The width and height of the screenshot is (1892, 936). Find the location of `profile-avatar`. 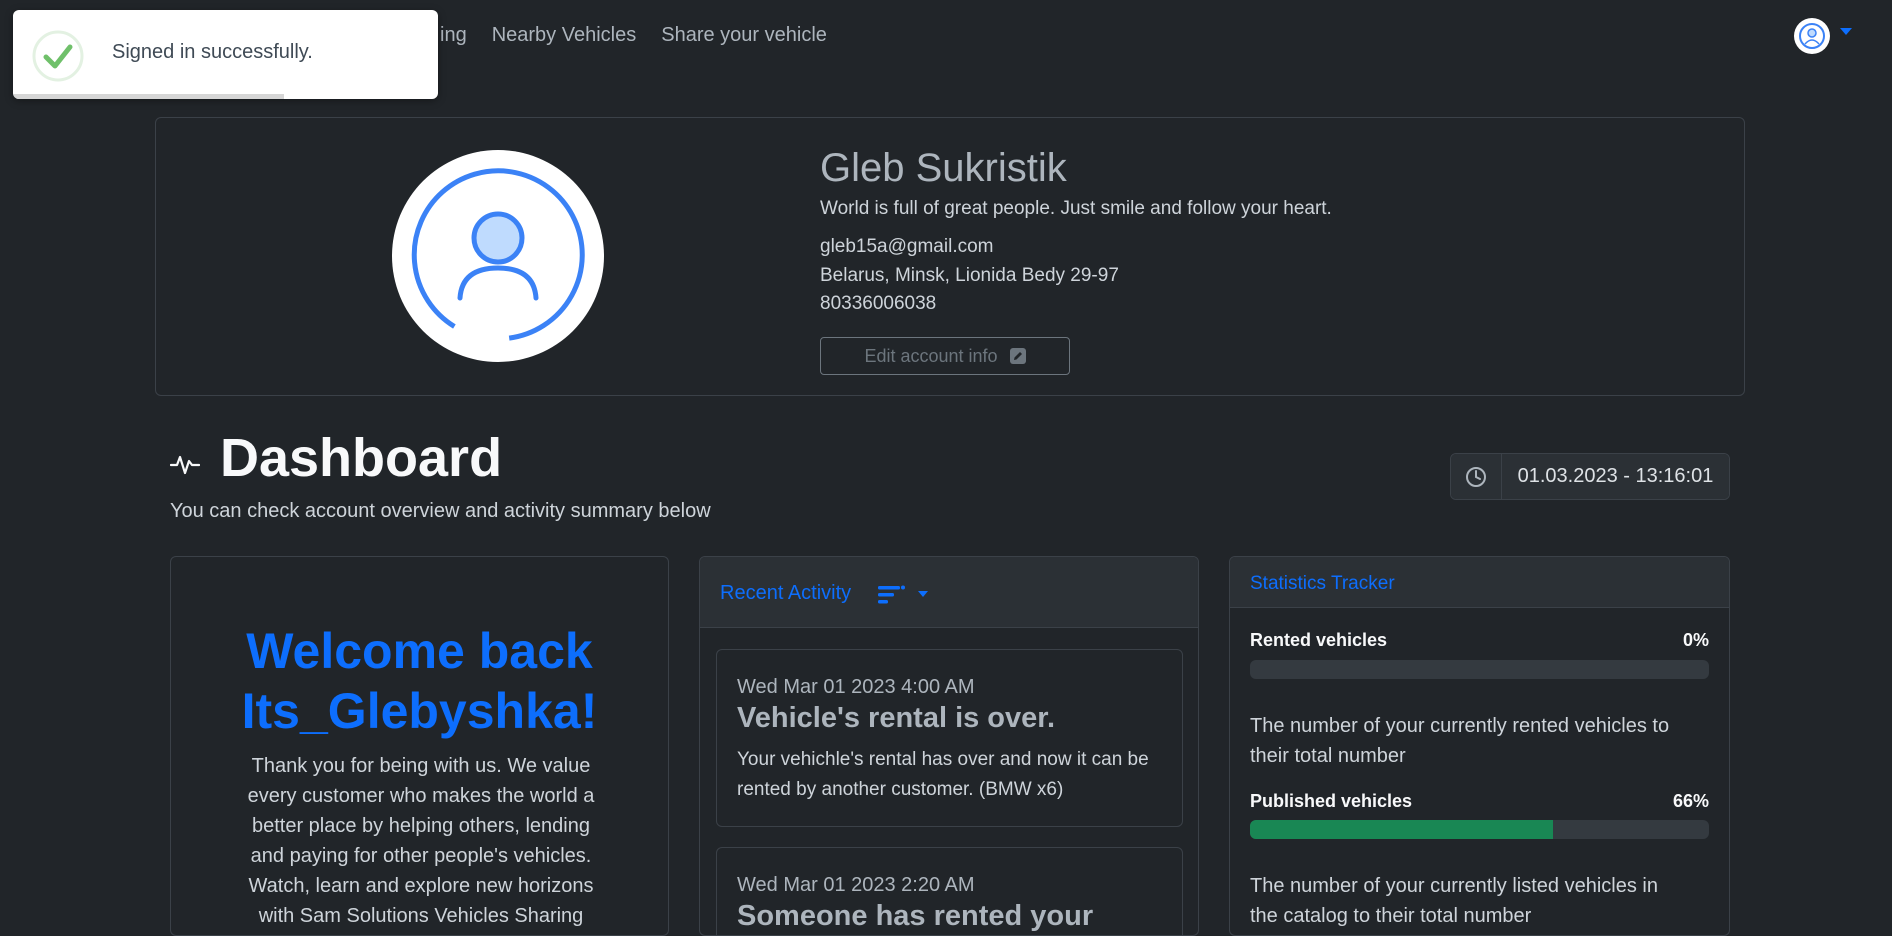

profile-avatar is located at coordinates (498, 256).